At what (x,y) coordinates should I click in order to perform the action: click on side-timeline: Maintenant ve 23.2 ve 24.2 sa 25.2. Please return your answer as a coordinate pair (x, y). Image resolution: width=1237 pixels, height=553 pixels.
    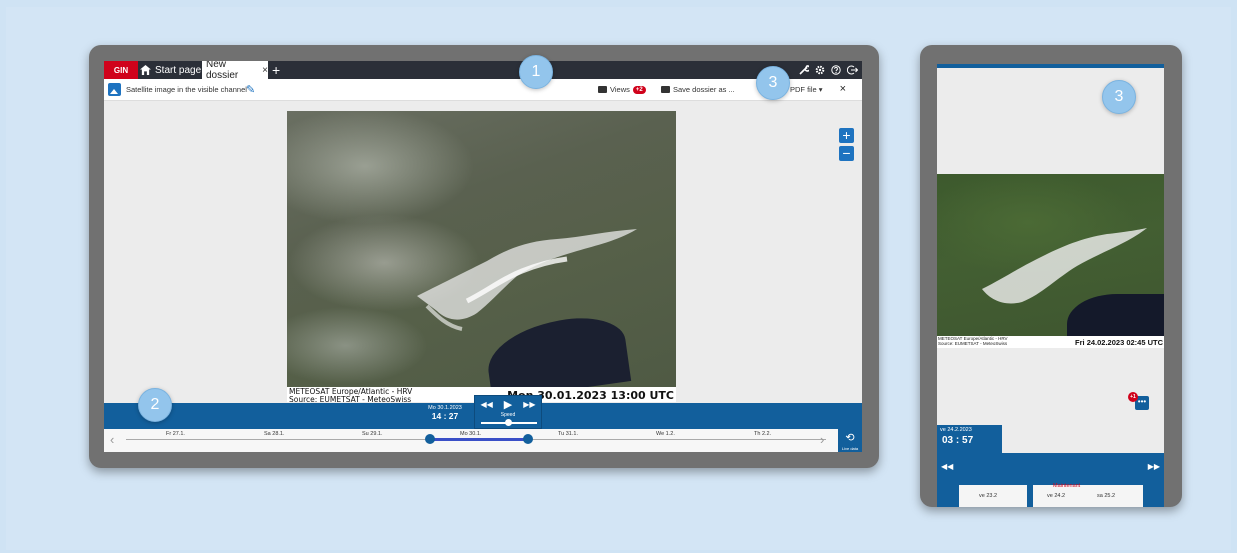
    Looking at the image, I should click on (1050, 495).